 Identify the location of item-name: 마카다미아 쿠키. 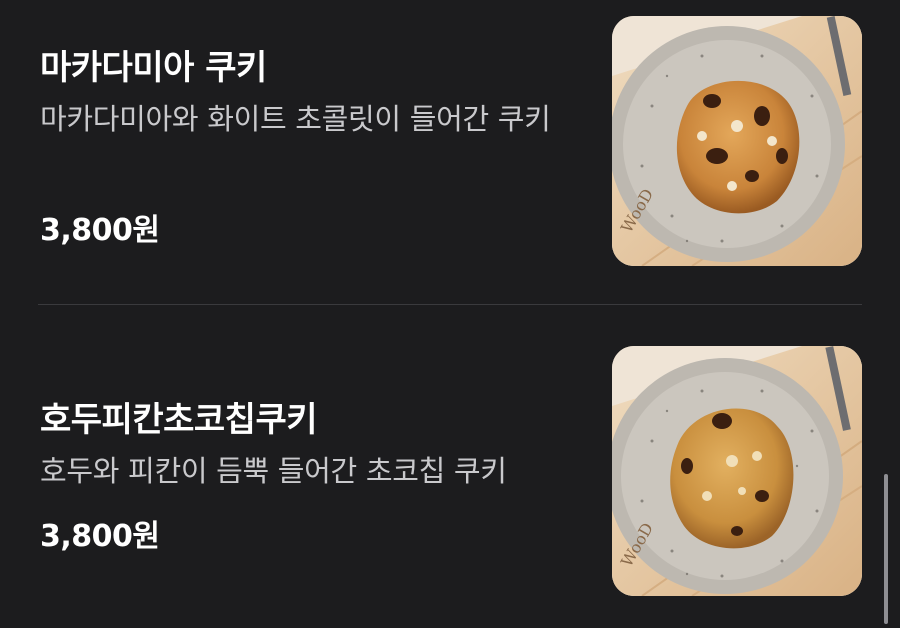
(153, 68).